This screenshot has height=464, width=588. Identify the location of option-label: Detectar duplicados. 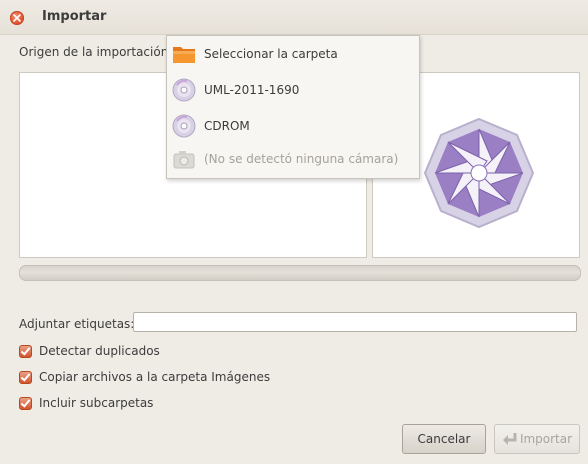
(99, 351).